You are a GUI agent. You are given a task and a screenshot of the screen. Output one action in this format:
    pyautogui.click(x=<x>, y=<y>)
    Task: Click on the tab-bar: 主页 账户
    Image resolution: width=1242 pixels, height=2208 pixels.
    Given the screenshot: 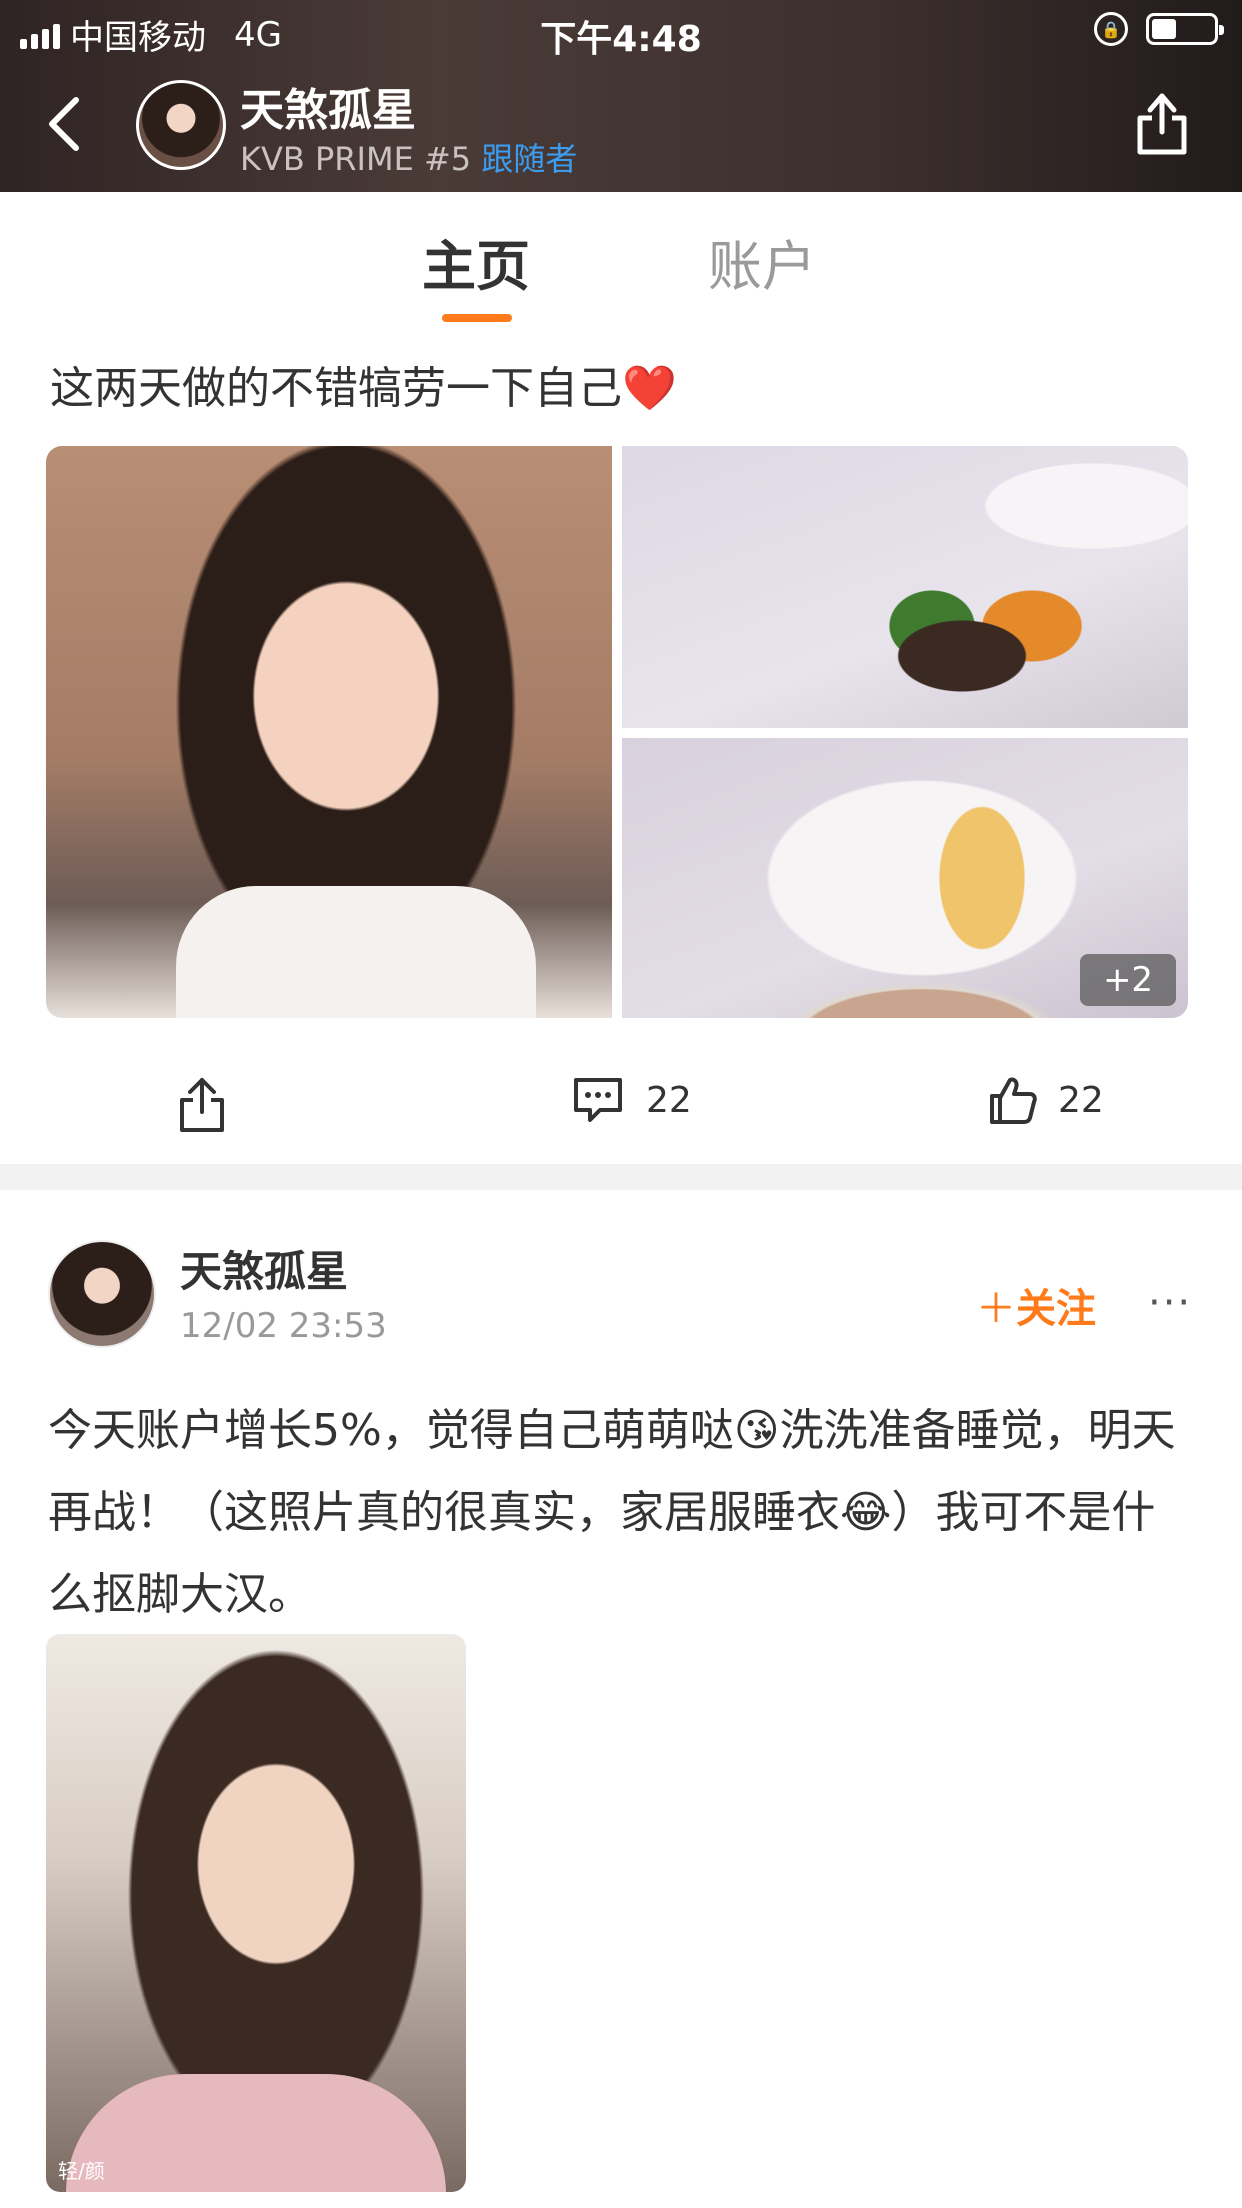 What is the action you would take?
    pyautogui.click(x=621, y=262)
    